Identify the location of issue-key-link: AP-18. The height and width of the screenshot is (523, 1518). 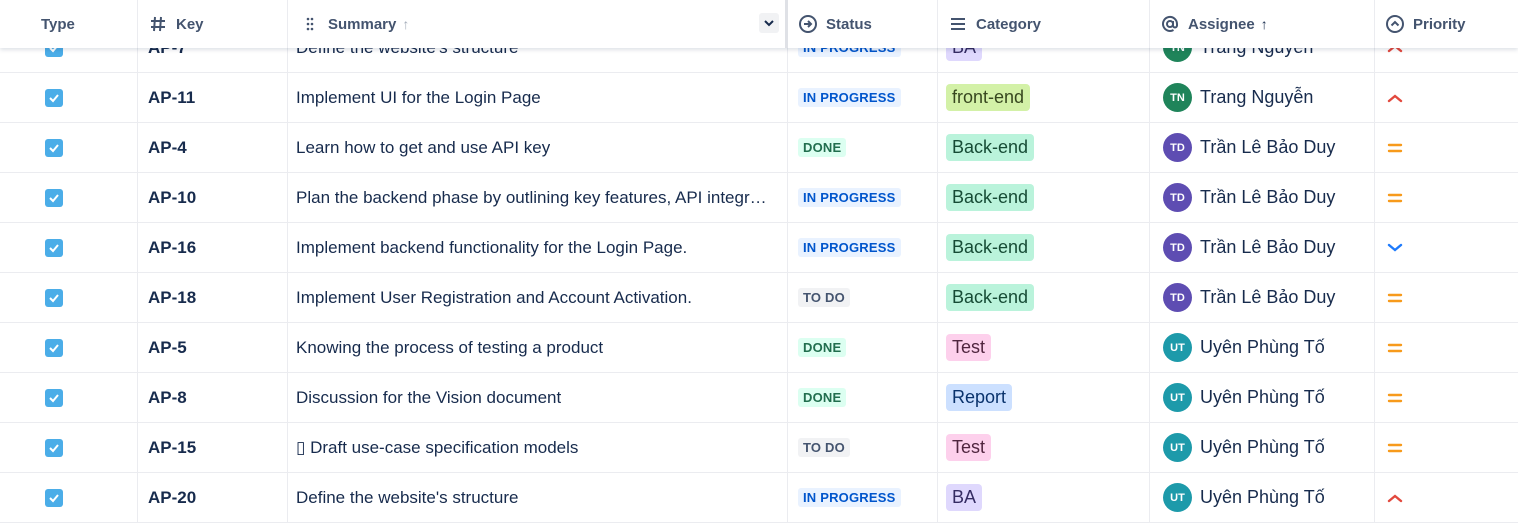
(172, 298).